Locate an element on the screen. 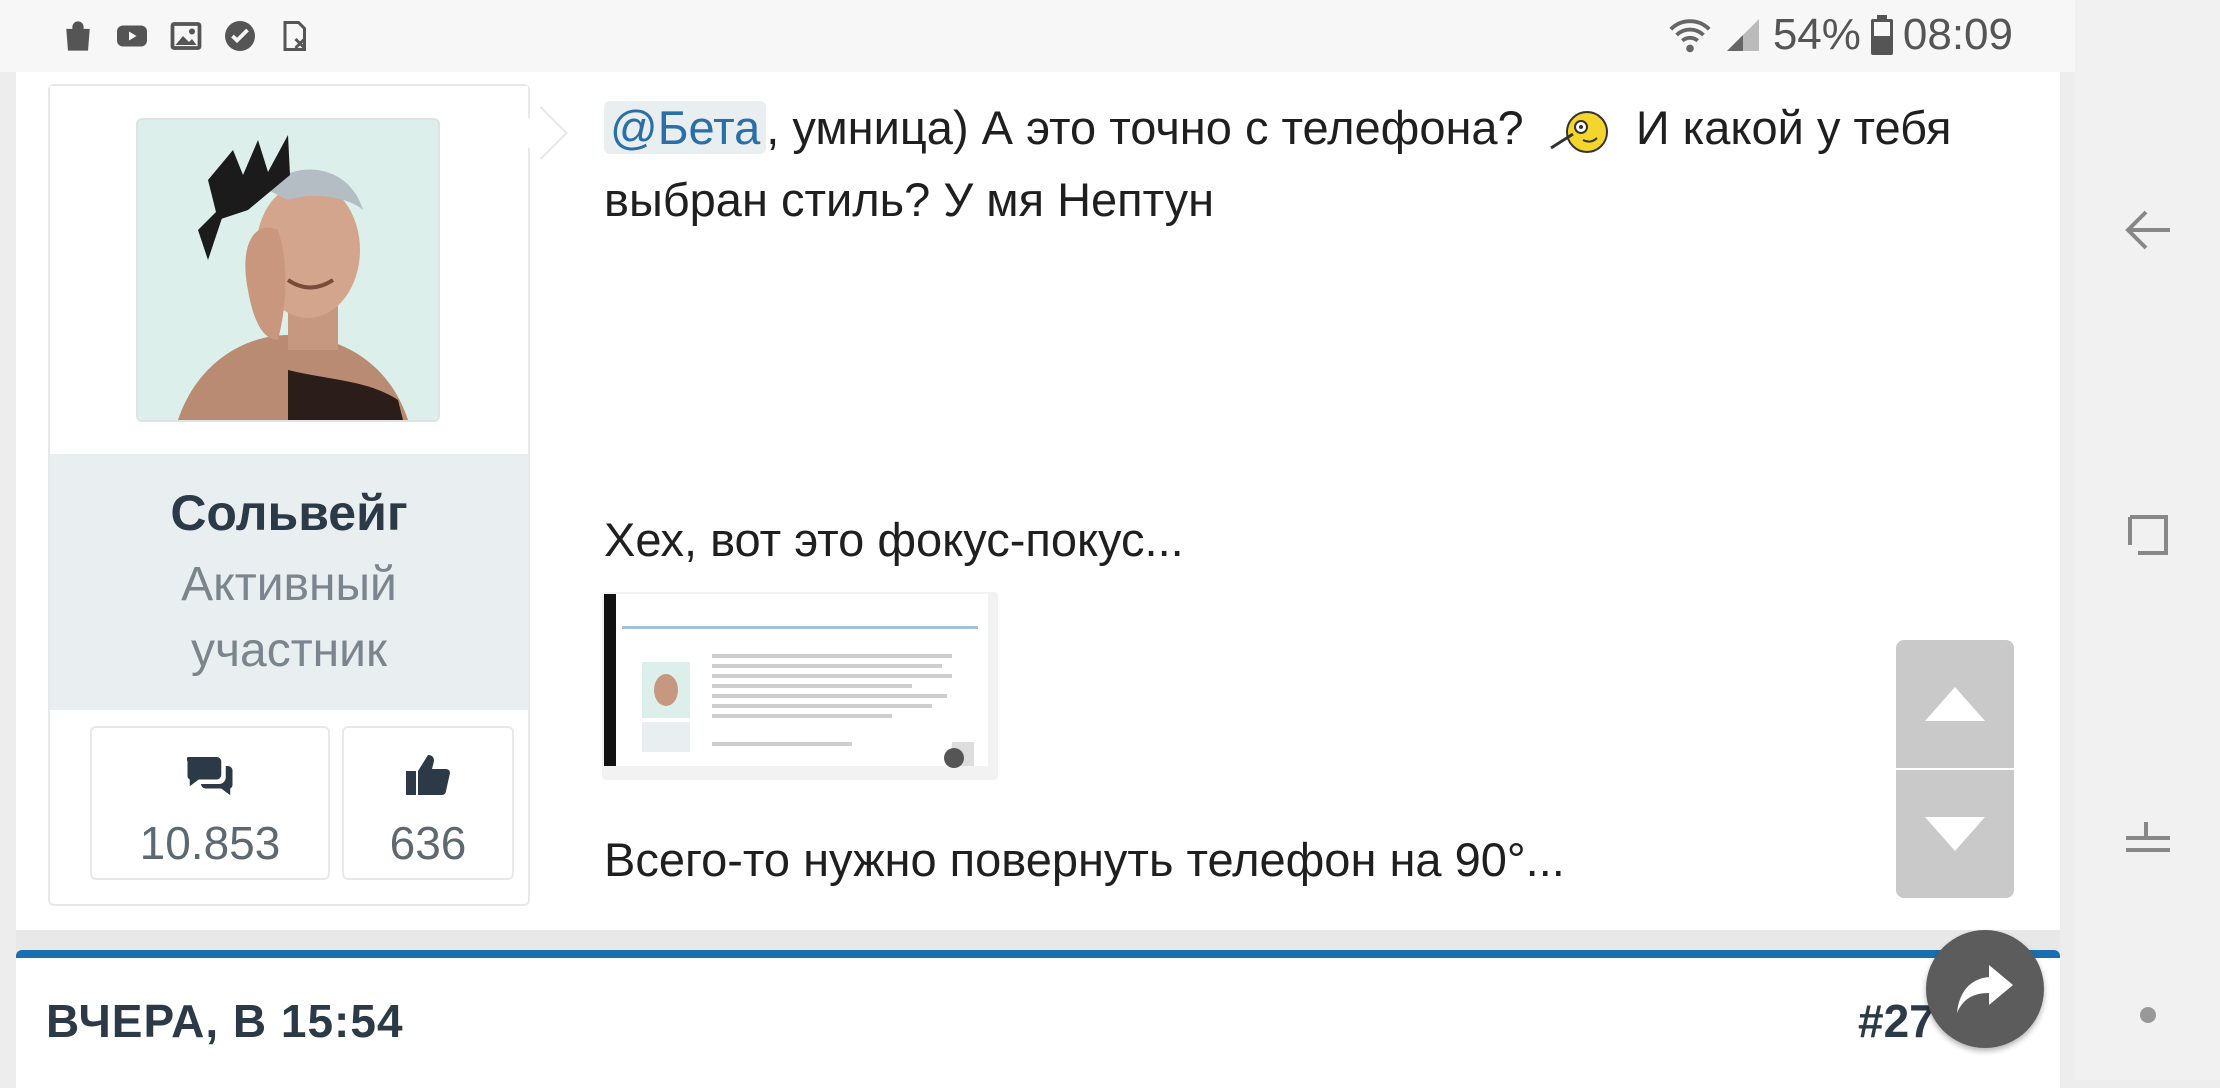  avatar-area is located at coordinates (289, 270).